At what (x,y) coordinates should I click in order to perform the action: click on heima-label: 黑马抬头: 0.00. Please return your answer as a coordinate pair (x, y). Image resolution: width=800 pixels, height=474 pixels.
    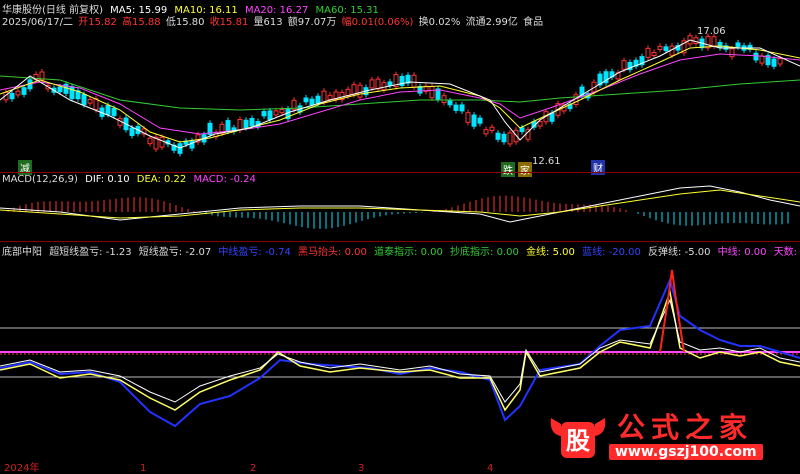
    Looking at the image, I should click on (332, 252).